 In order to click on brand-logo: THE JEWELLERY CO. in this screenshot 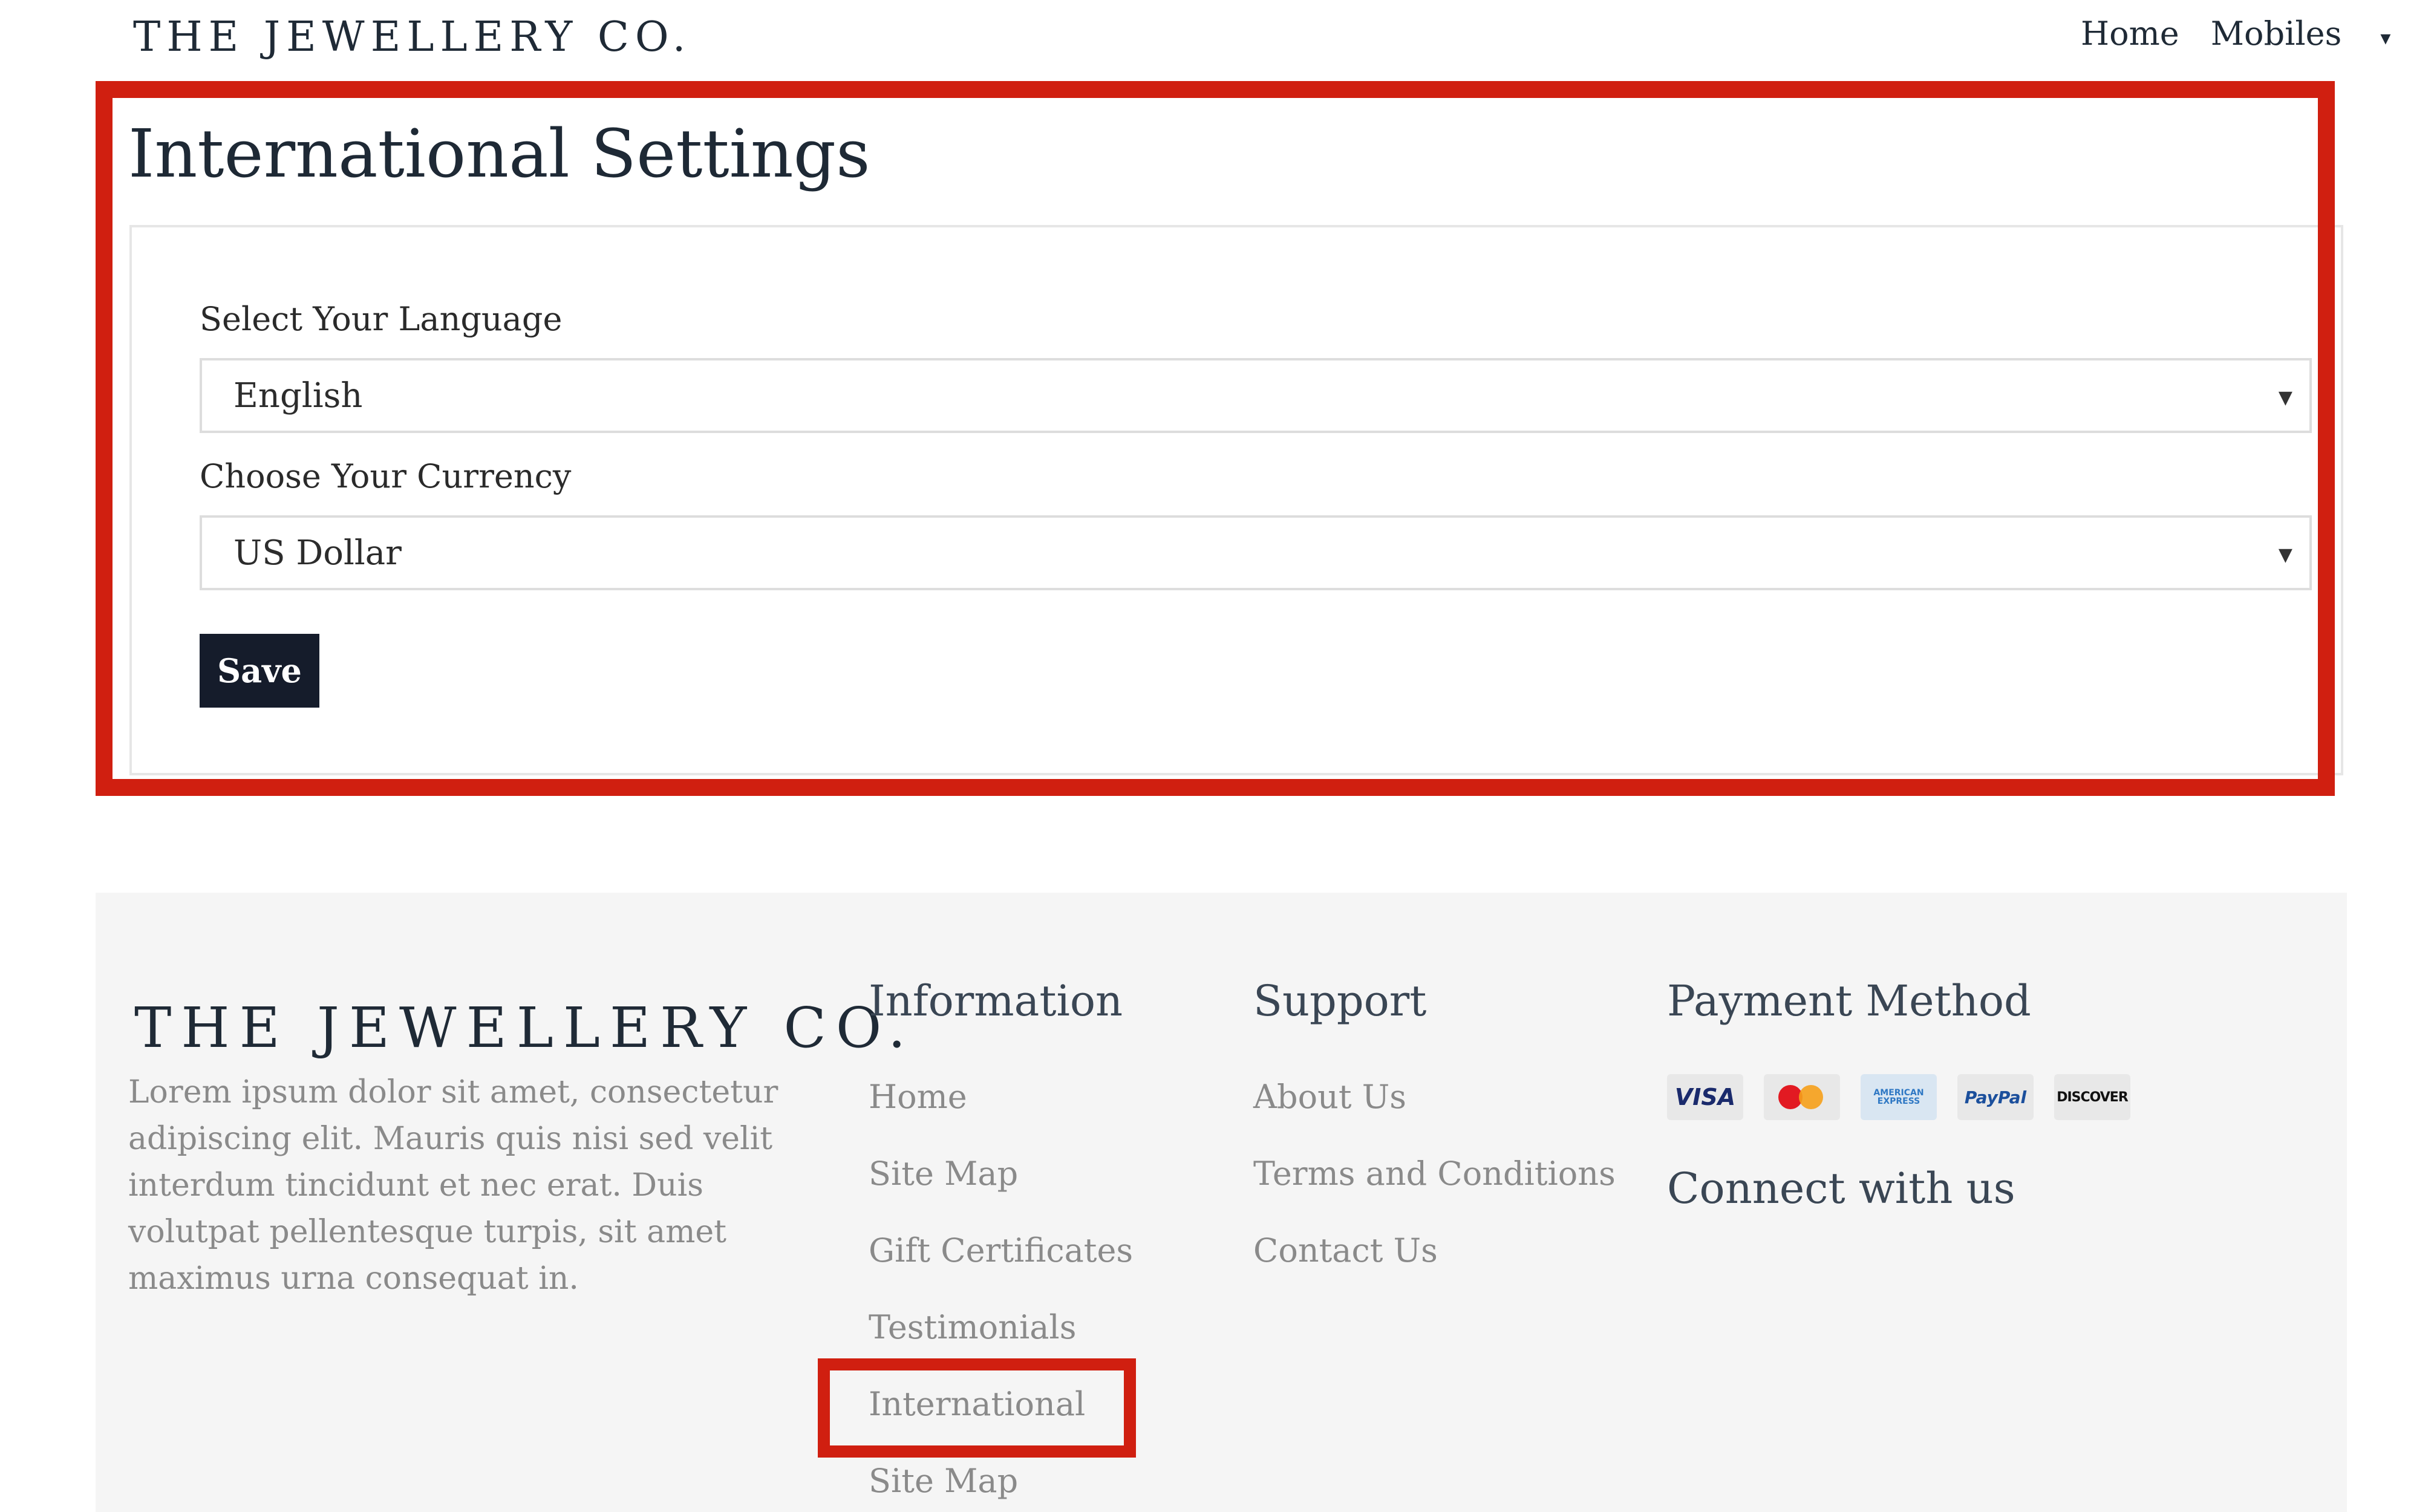, I will do `click(412, 37)`.